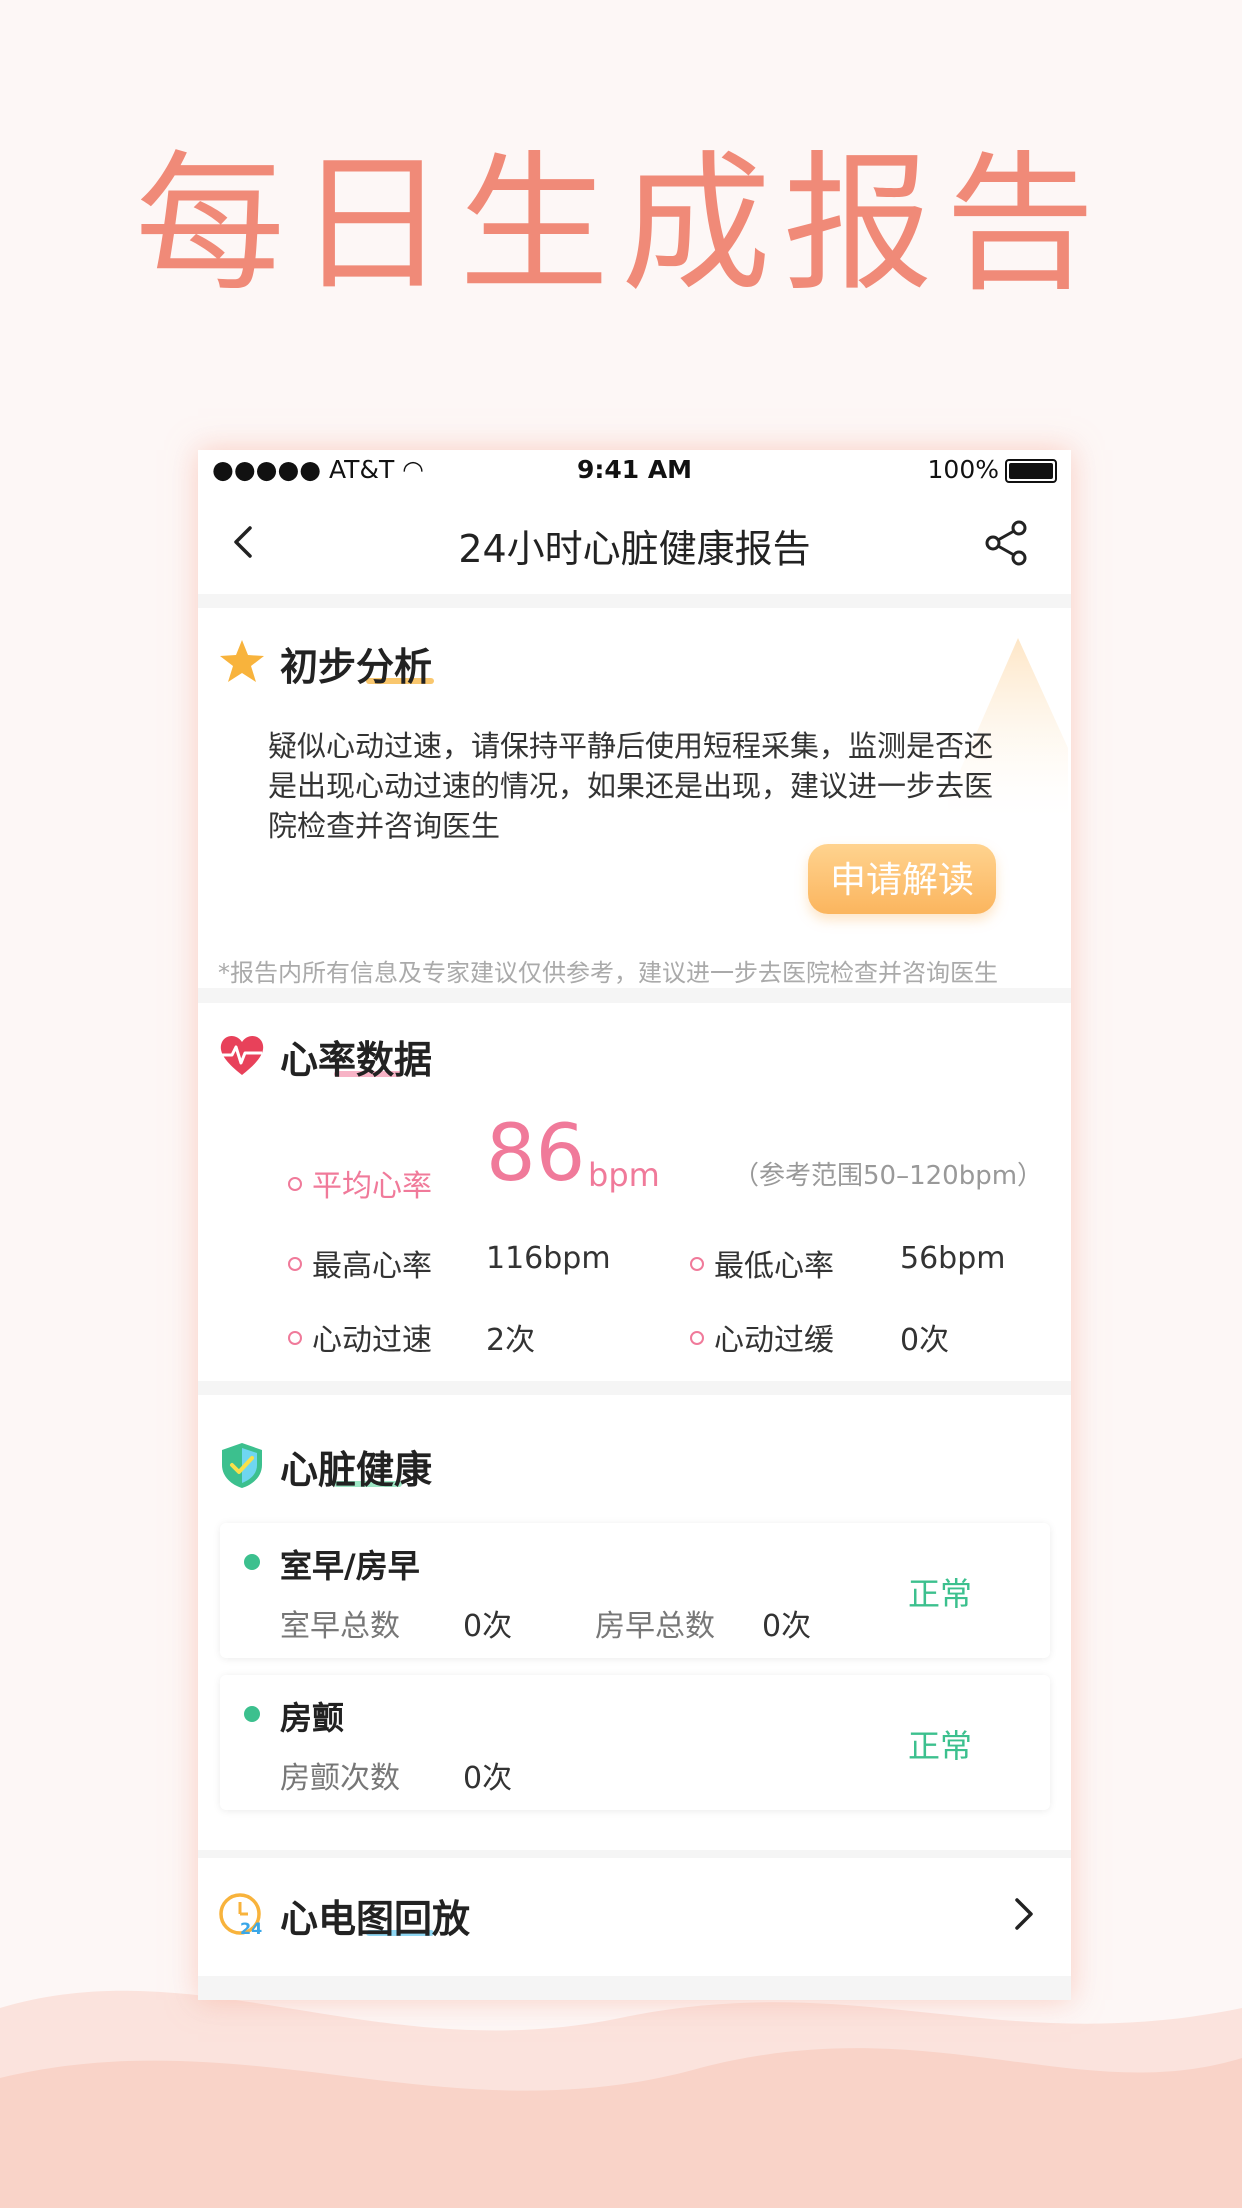  I want to click on heart-health-title: 心脏健康, so click(356, 1470).